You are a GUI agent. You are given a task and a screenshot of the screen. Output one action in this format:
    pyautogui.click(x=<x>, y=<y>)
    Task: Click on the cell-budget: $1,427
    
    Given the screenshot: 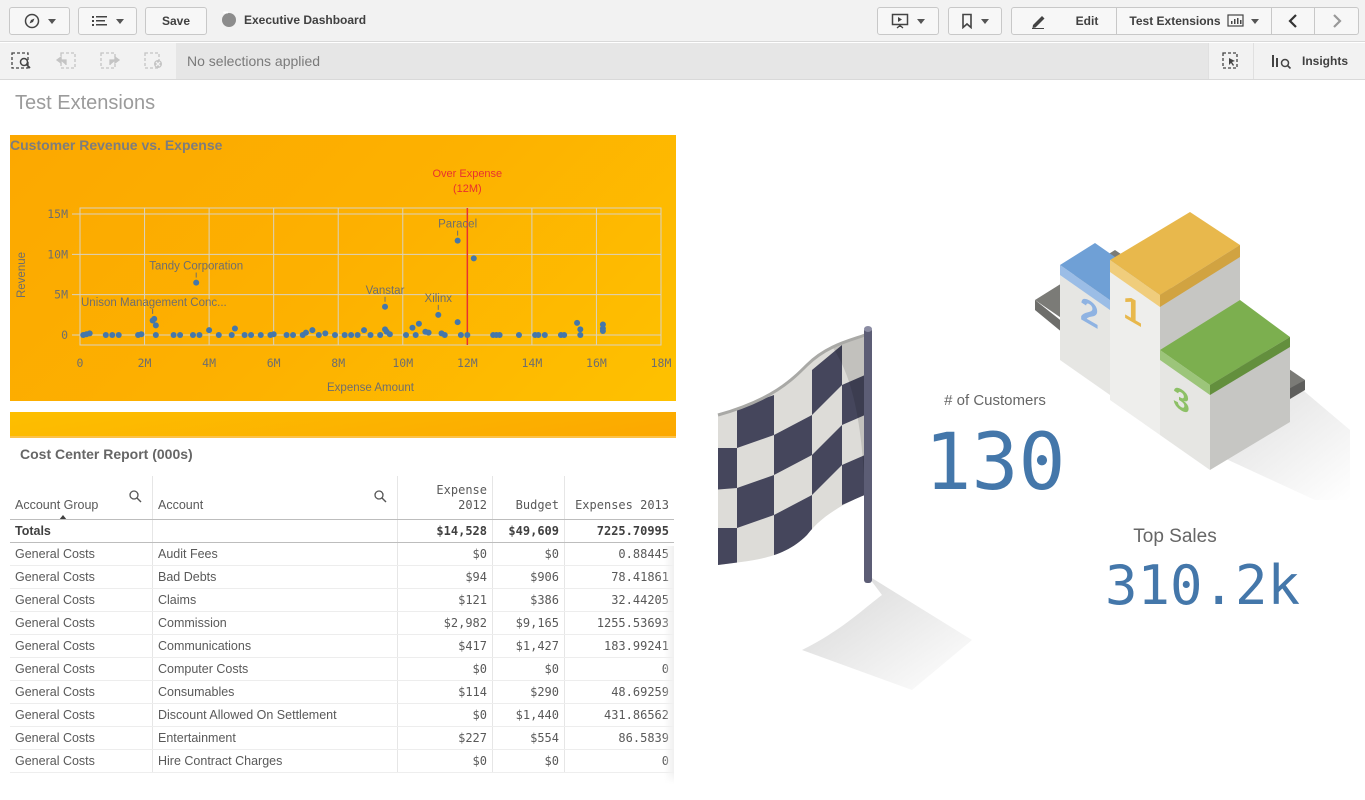 What is the action you would take?
    pyautogui.click(x=529, y=646)
    